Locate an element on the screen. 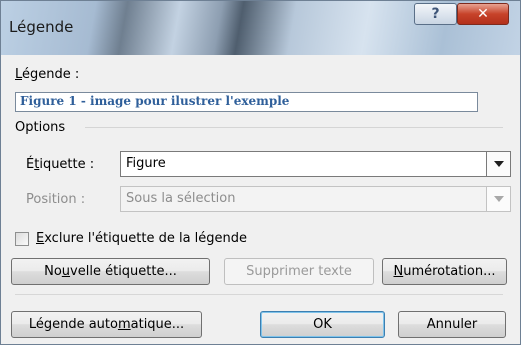  caption-input: Figure 1 - image pour ilustrer l'exemple is located at coordinates (246, 102).